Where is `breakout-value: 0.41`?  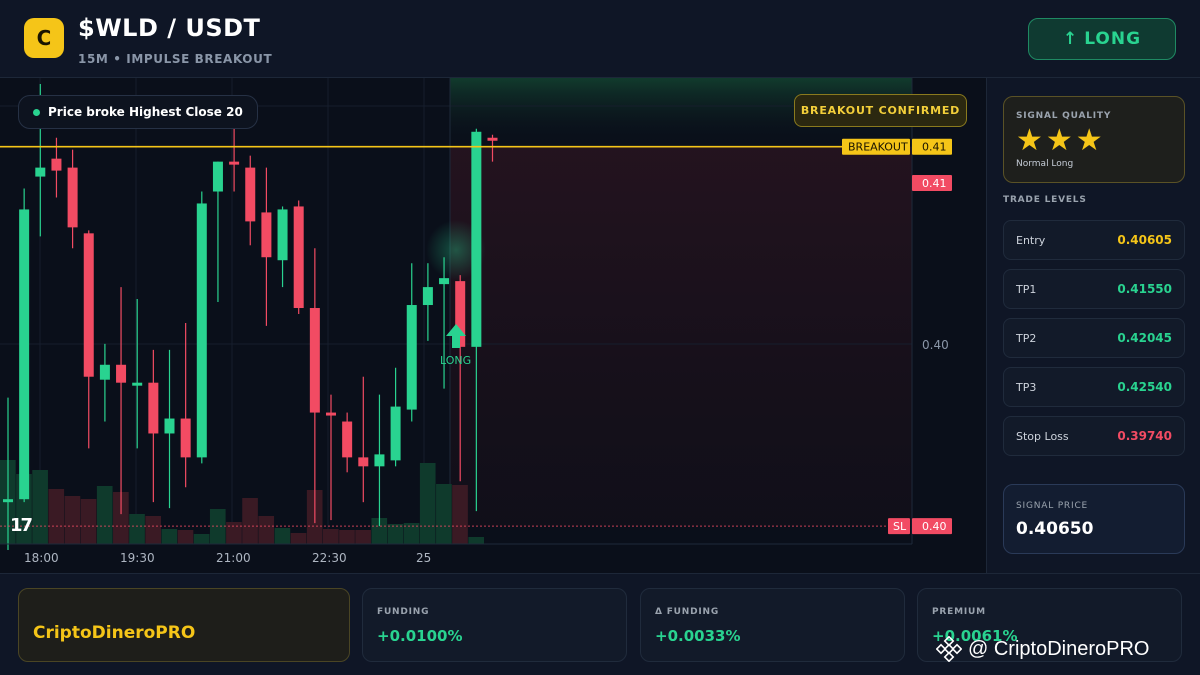
breakout-value: 0.41 is located at coordinates (934, 147).